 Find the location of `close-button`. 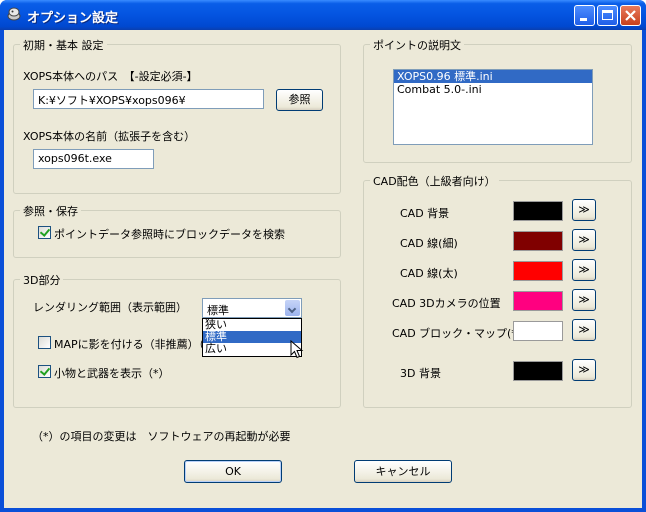

close-button is located at coordinates (630, 15).